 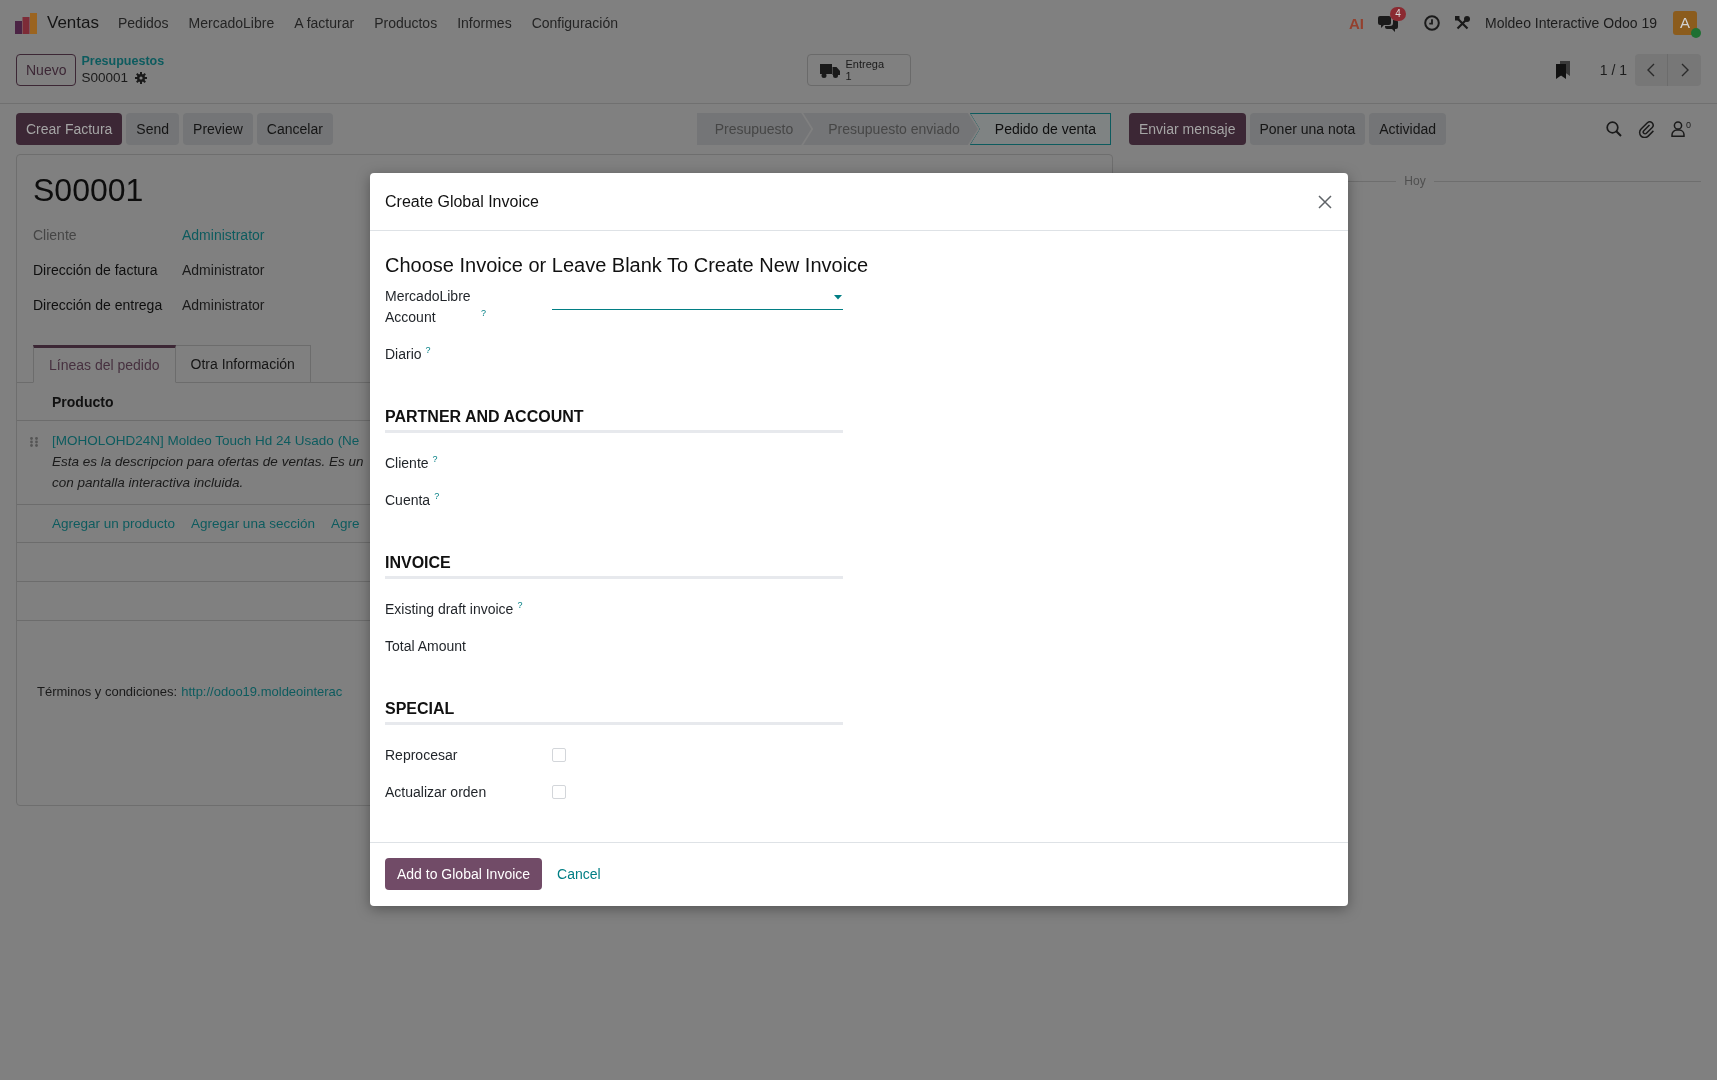 What do you see at coordinates (104, 364) in the screenshot?
I see `tab: Líneas del pedido` at bounding box center [104, 364].